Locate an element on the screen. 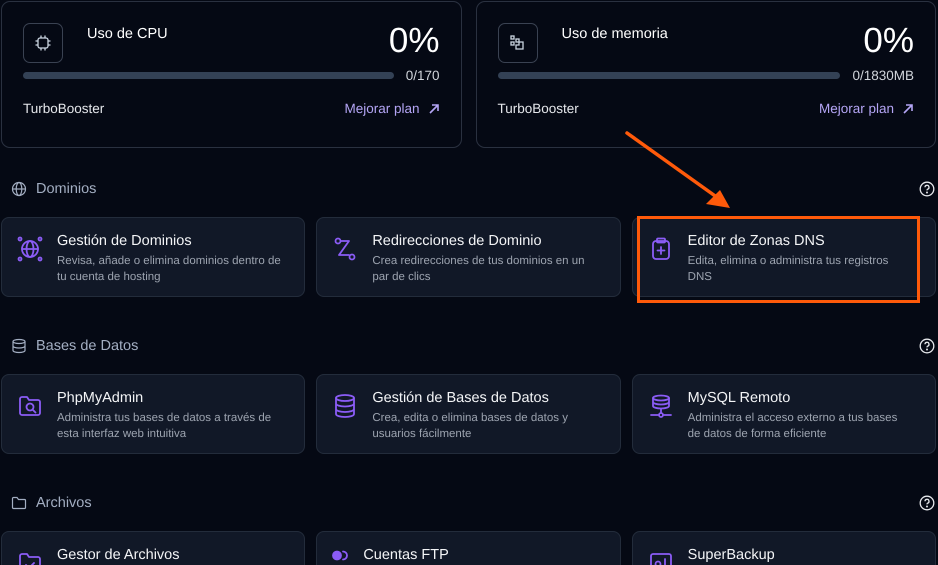  tool-card: PhpMyAdmin Administra tus bases de datos a través de esta interfaz web intuitiva is located at coordinates (153, 414).